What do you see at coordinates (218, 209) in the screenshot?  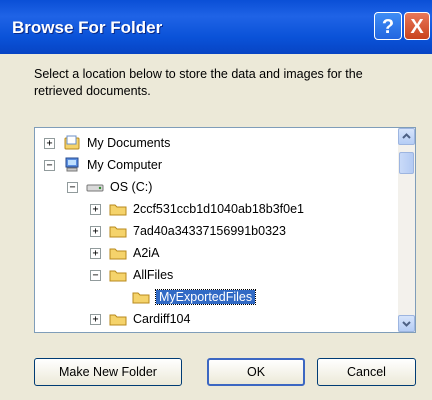 I see `tree-item-label: 2ccf531ccb1d1040ab18b3f0e1` at bounding box center [218, 209].